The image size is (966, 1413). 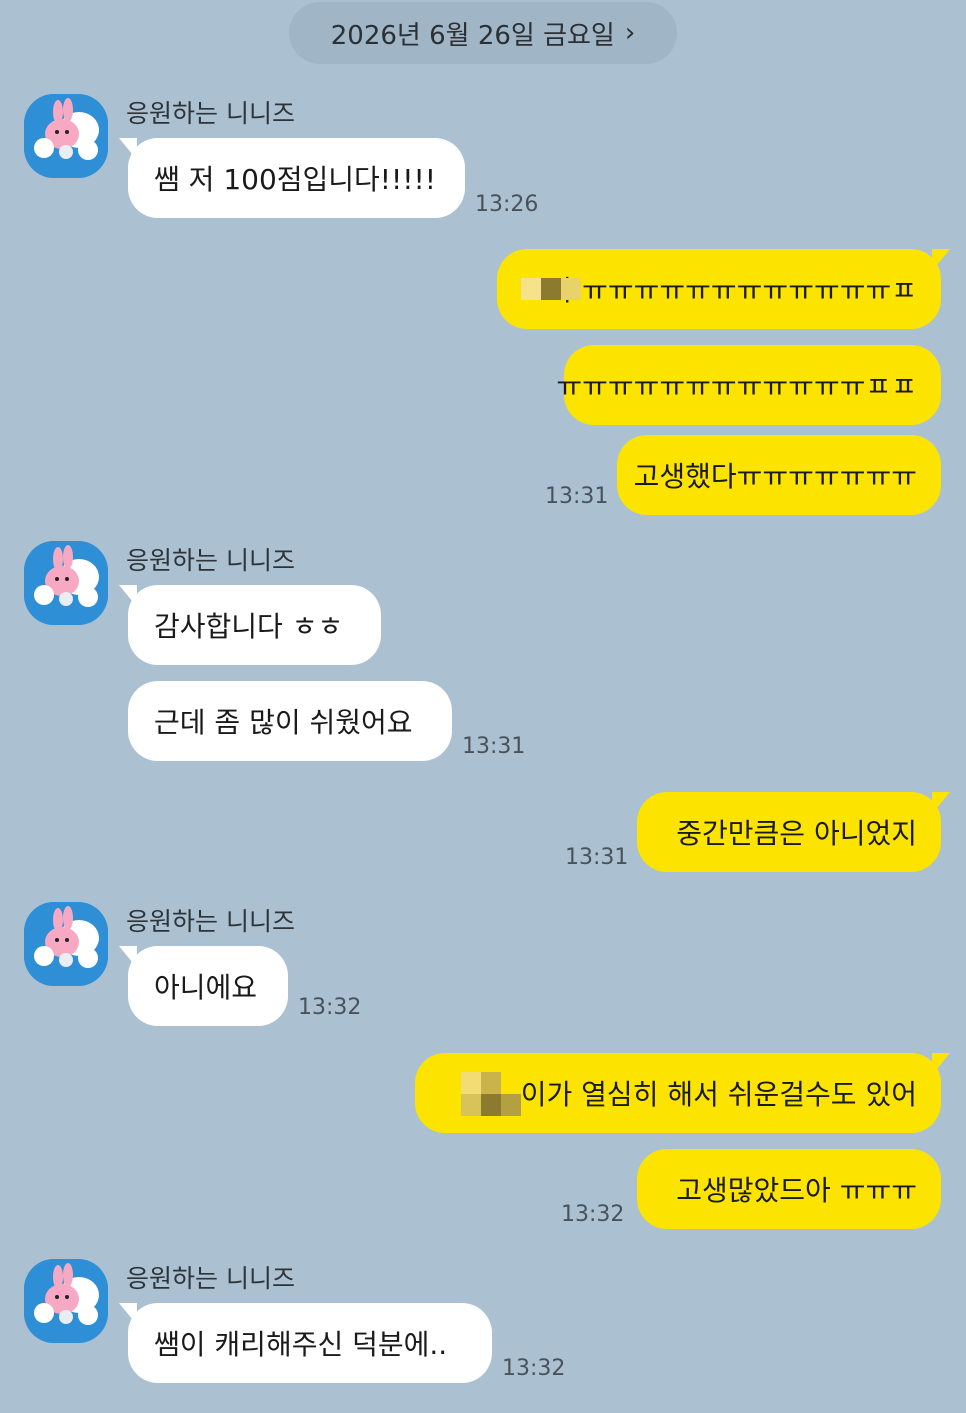 I want to click on message-bubble-outgoing: 고생했다ㅠㅠㅠㅠㅠㅠㅠ, so click(x=779, y=475).